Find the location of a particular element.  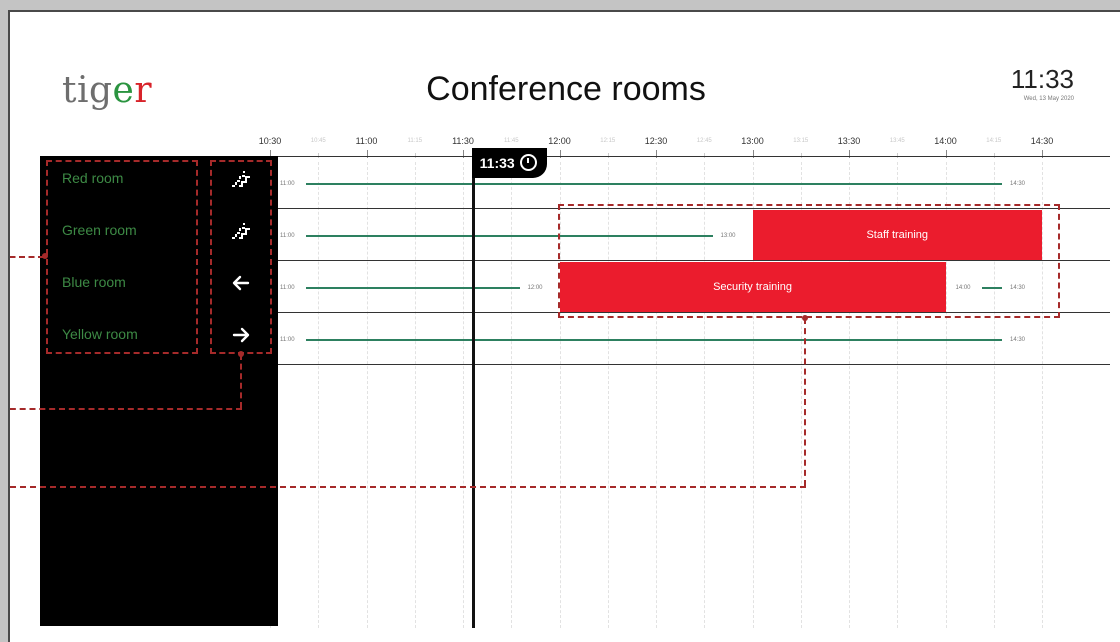

time-tick-label: 13:00 is located at coordinates (752, 141).